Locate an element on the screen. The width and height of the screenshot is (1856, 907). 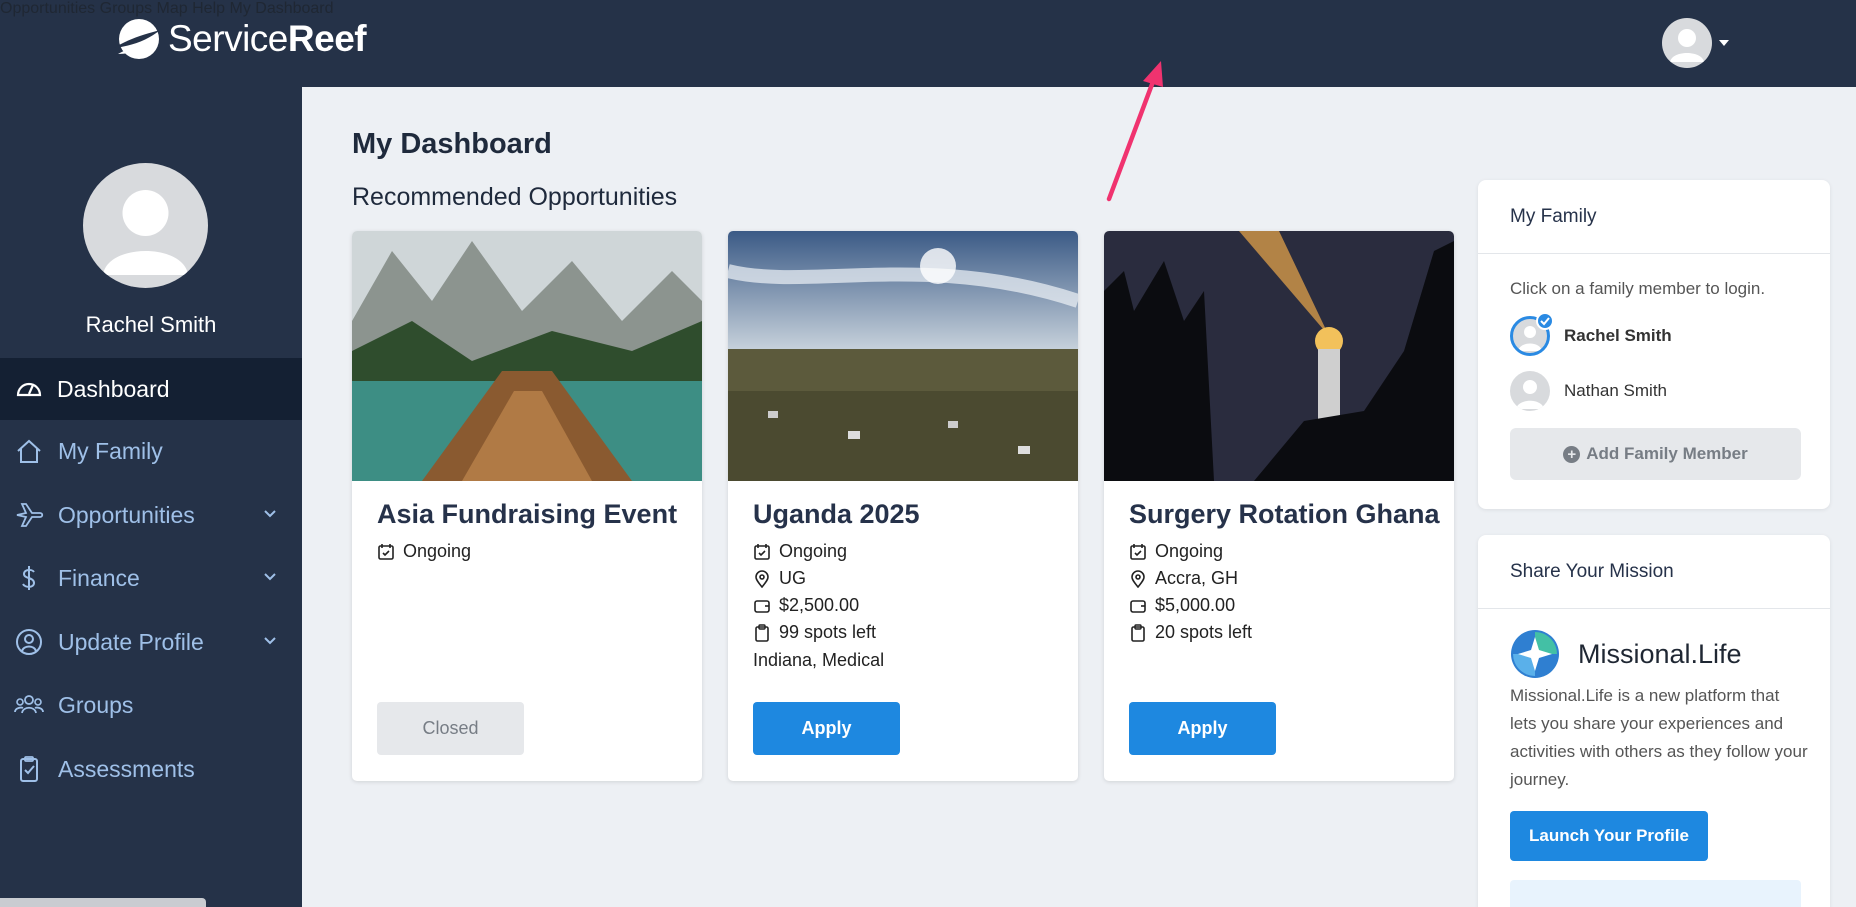
sidebar-item-label: Opportunities is located at coordinates (126, 514).